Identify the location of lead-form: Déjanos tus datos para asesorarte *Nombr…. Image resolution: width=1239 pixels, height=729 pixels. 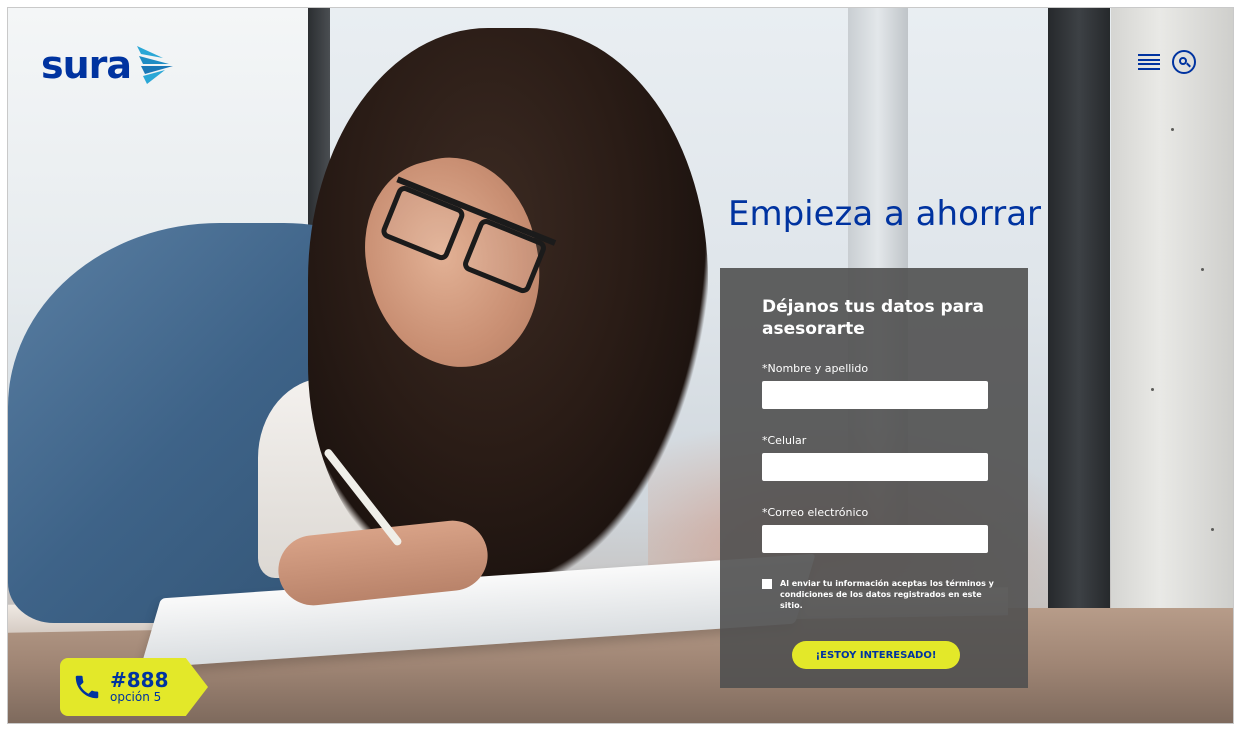
(874, 478).